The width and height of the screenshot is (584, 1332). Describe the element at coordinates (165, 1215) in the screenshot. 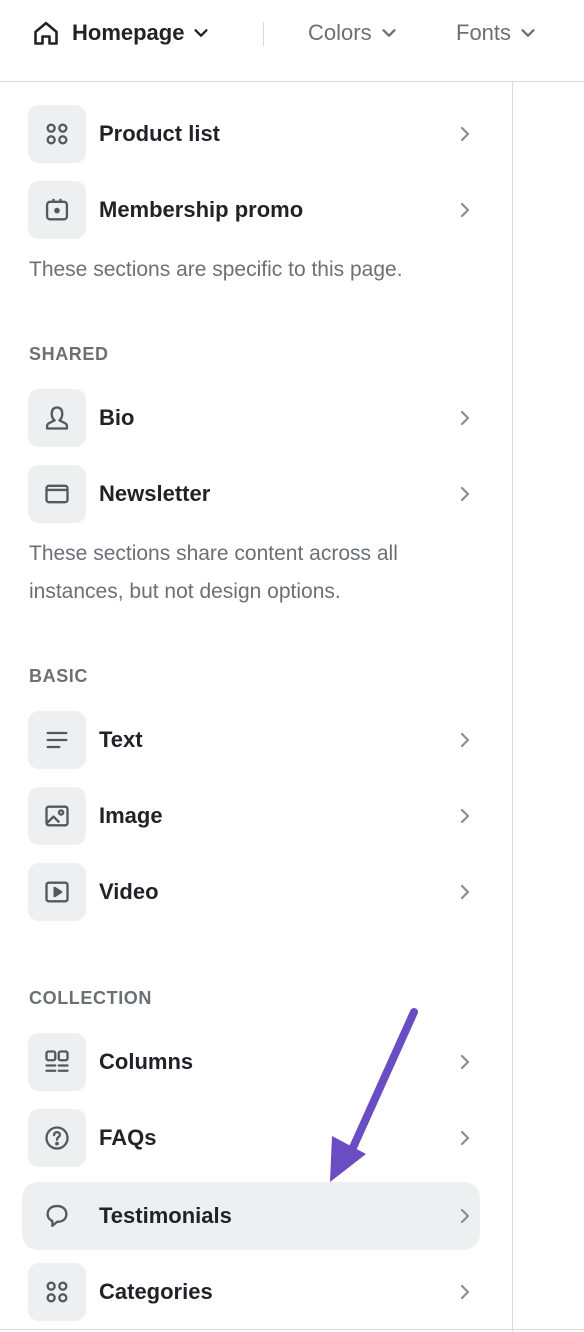

I see `section-label: Testimonials` at that location.